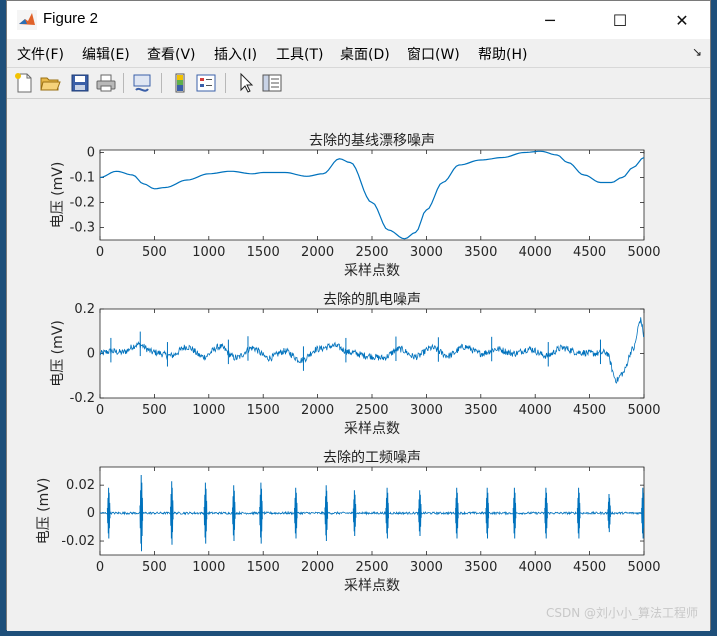 The width and height of the screenshot is (717, 636). What do you see at coordinates (372, 300) in the screenshot?
I see `chart-title: 去除的肌电噪声` at bounding box center [372, 300].